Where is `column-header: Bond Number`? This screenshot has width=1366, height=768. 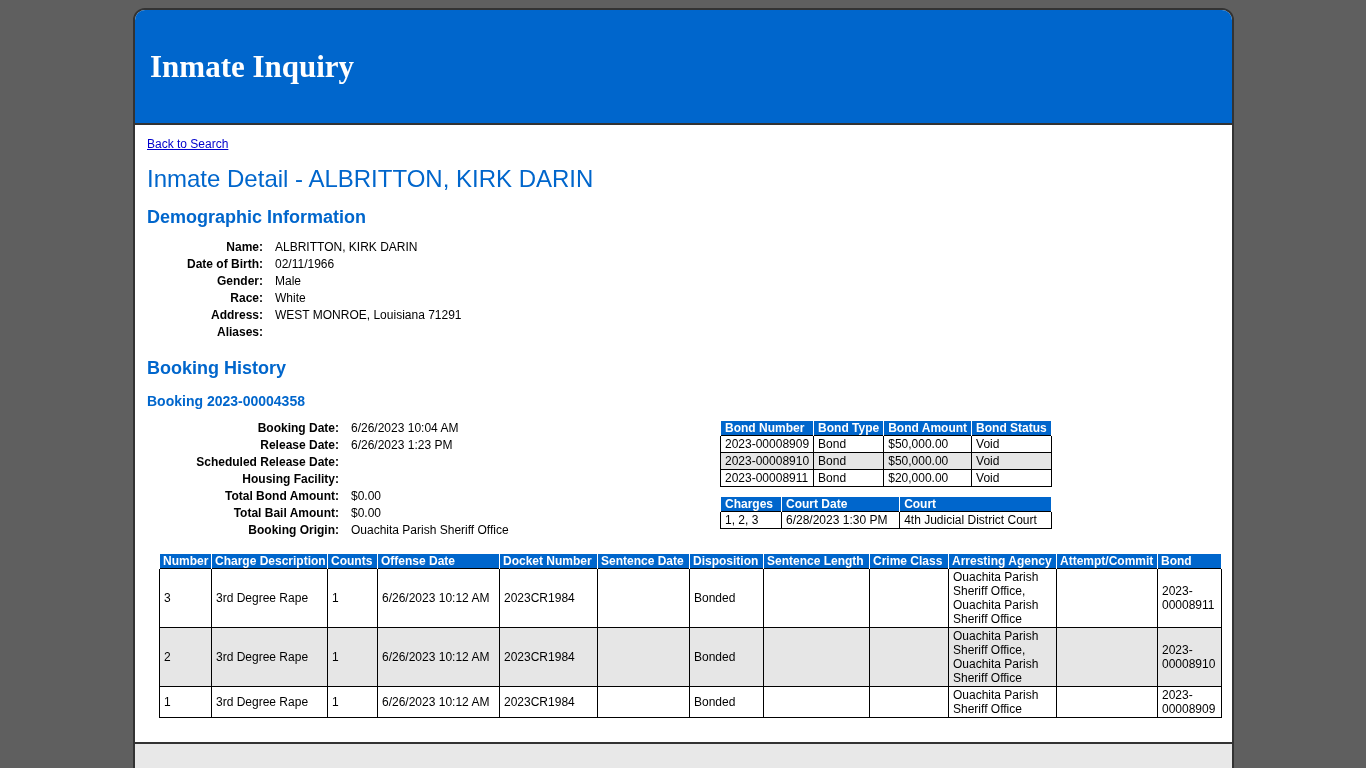 column-header: Bond Number is located at coordinates (767, 428).